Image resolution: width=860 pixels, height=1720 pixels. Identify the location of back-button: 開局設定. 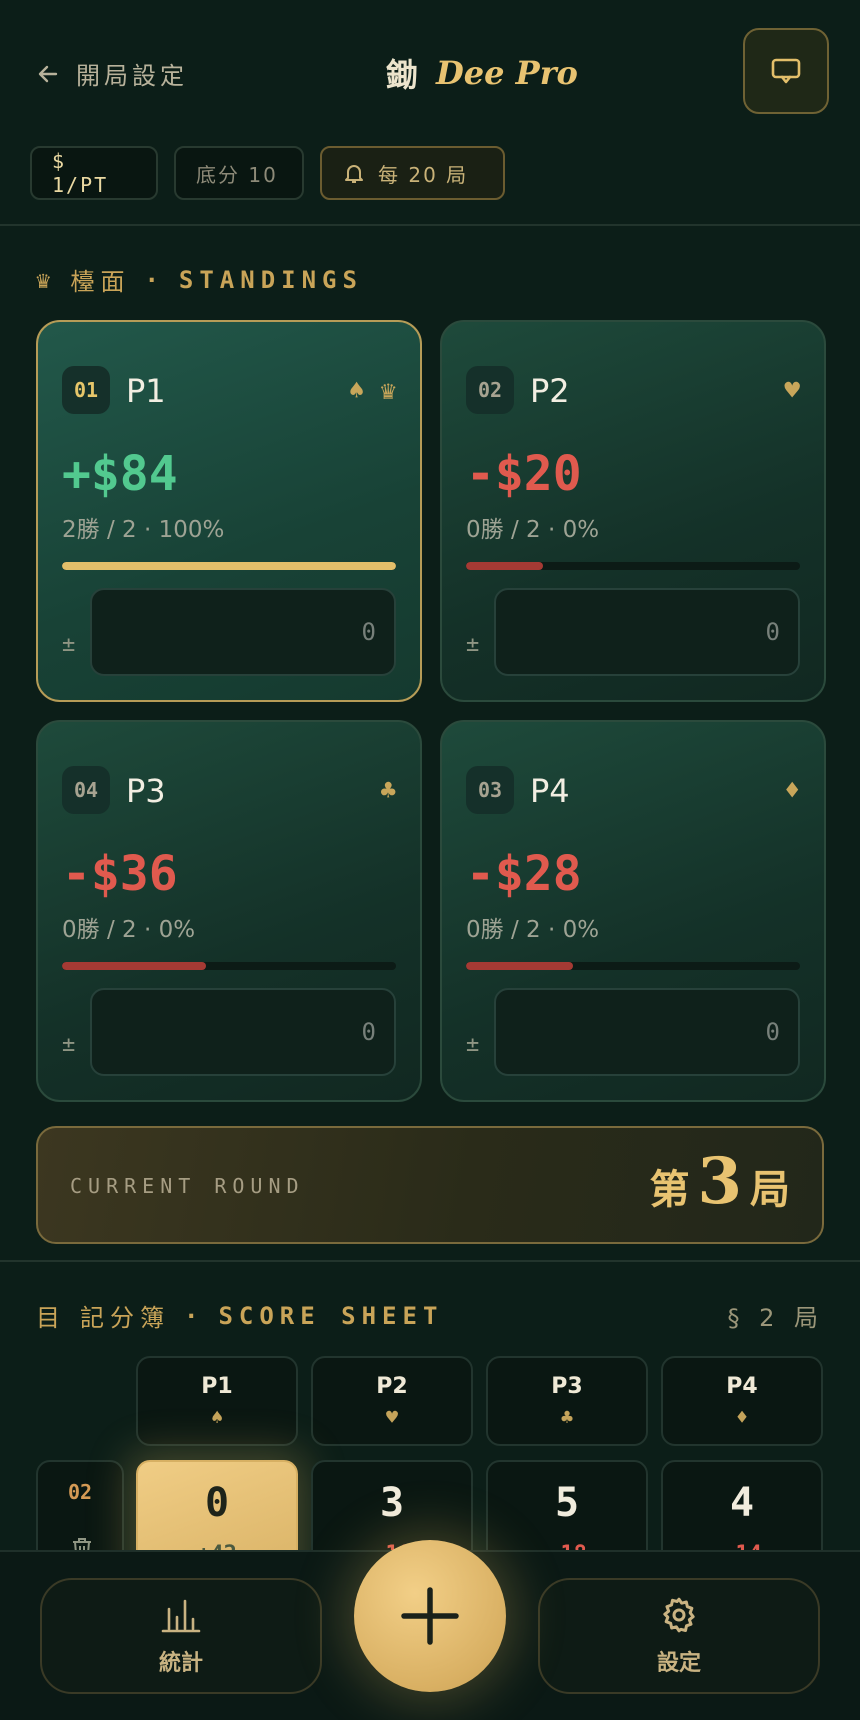
(112, 73).